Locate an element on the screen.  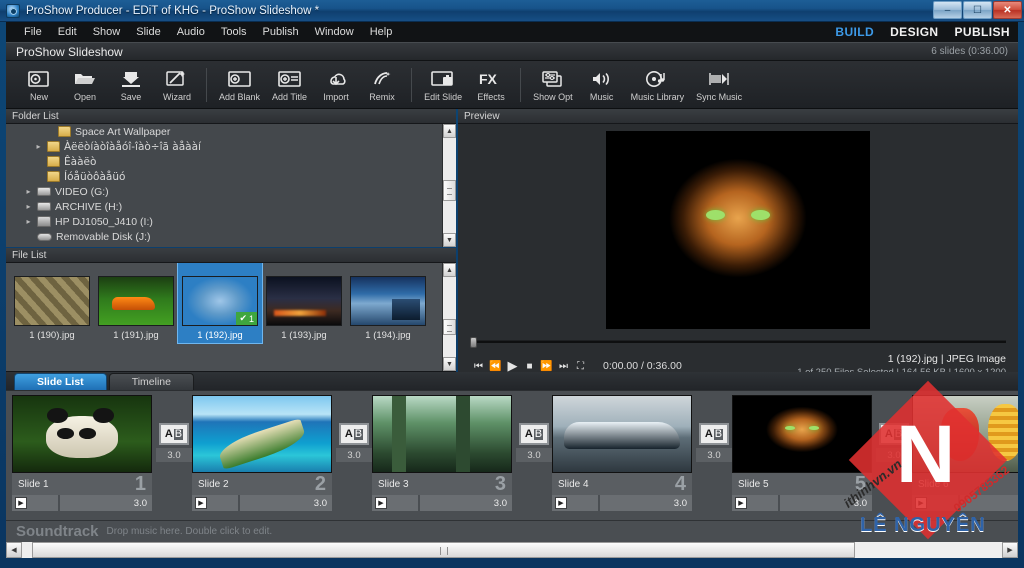
file-cell: 1 (194).jpg is located at coordinates (388, 303).